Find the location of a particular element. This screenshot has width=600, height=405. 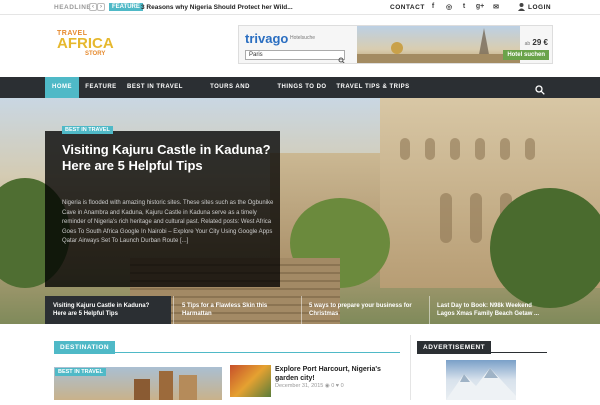

next-headline-button: › is located at coordinates (101, 7).